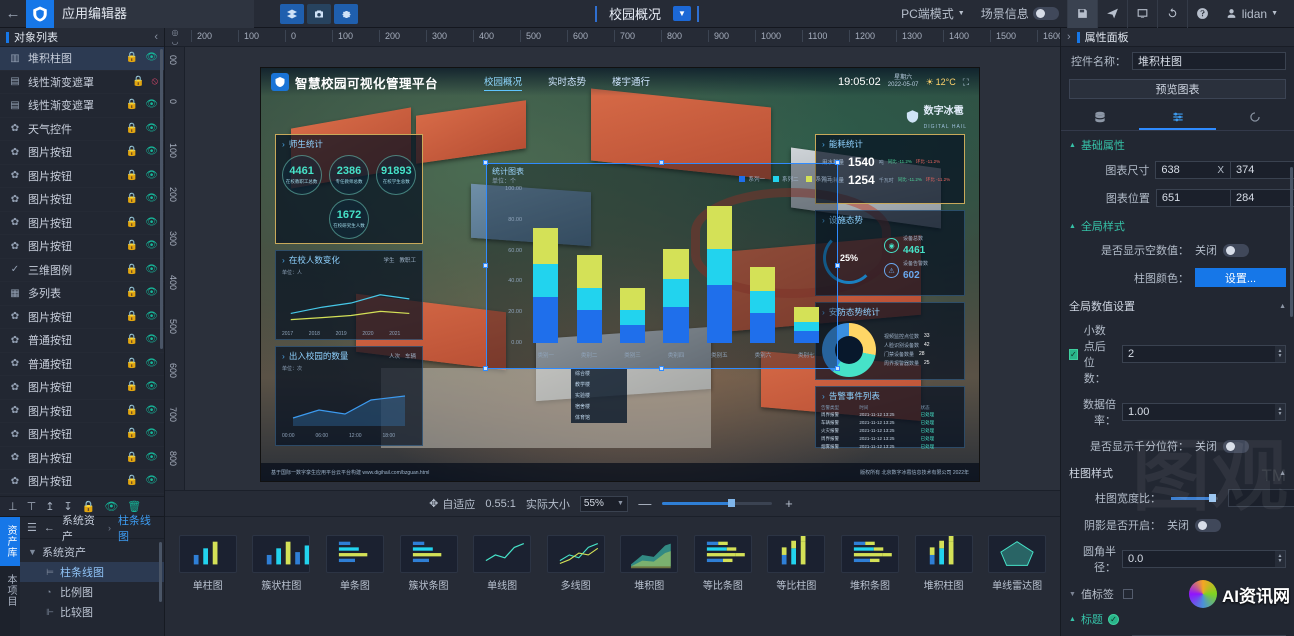  What do you see at coordinates (1127, 594) in the screenshot?
I see `value-label-checkbox` at bounding box center [1127, 594].